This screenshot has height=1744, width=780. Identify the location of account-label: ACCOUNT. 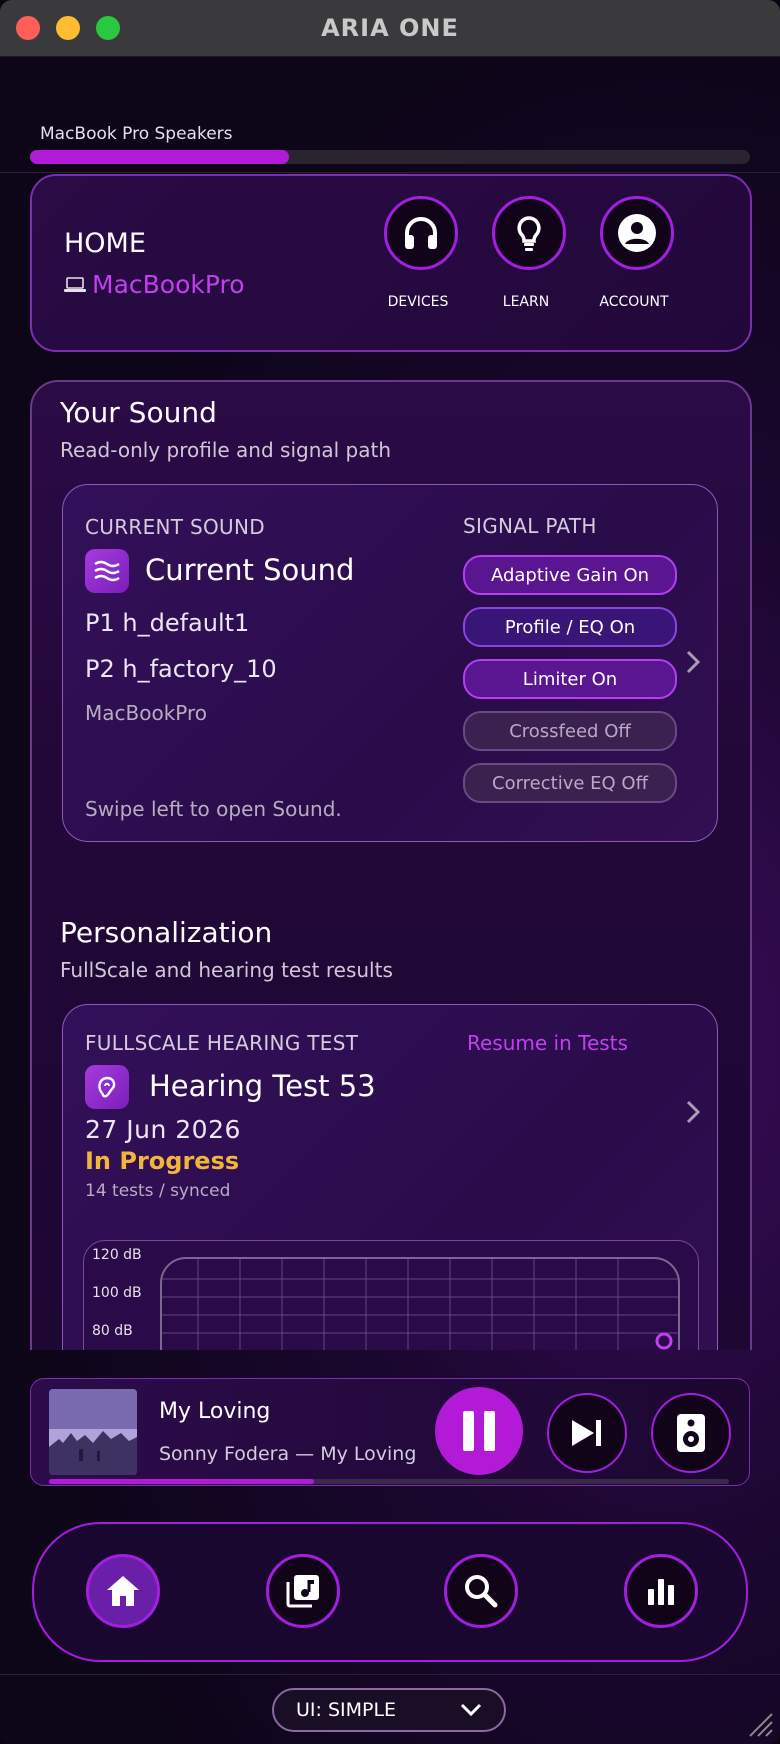
(634, 302).